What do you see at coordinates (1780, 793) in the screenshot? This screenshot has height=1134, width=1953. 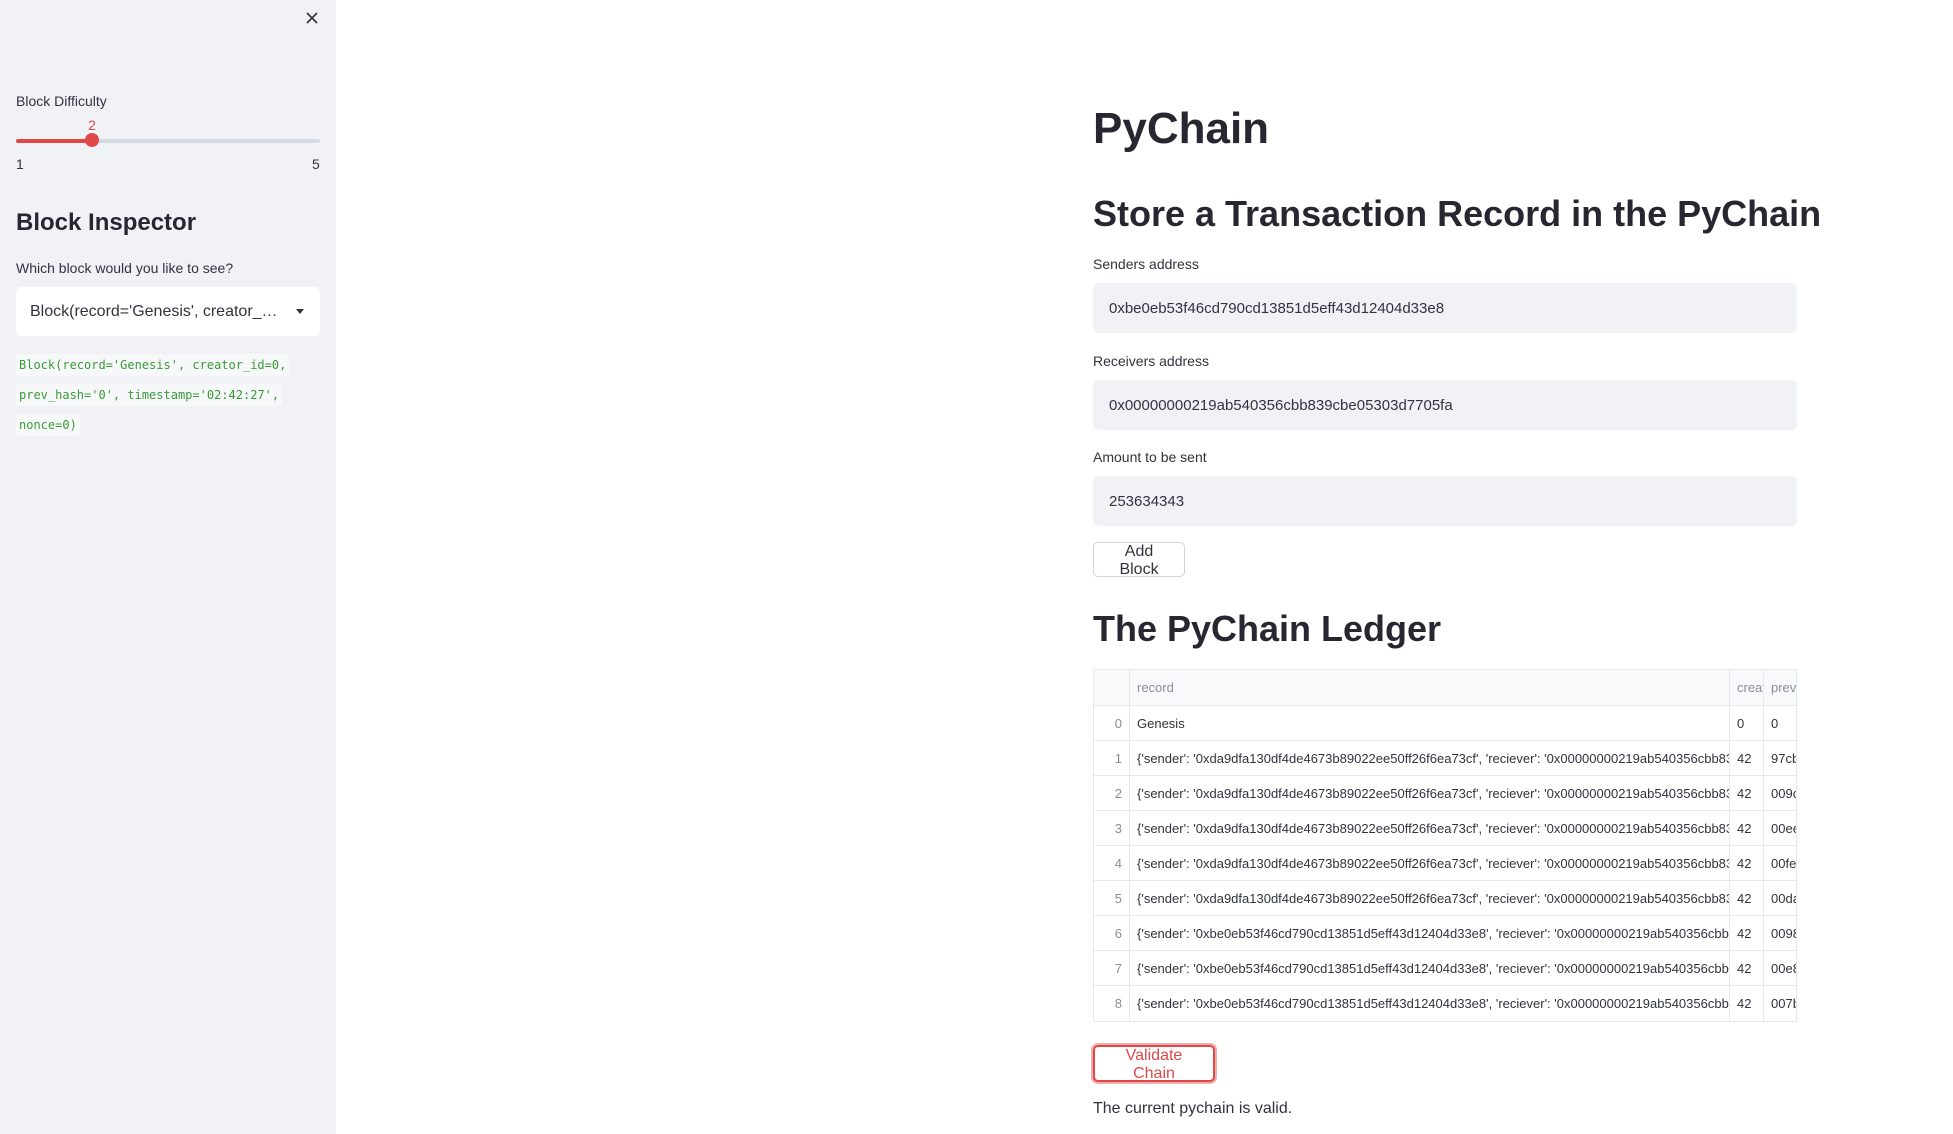 I see `prev-hash-cell: 009c` at bounding box center [1780, 793].